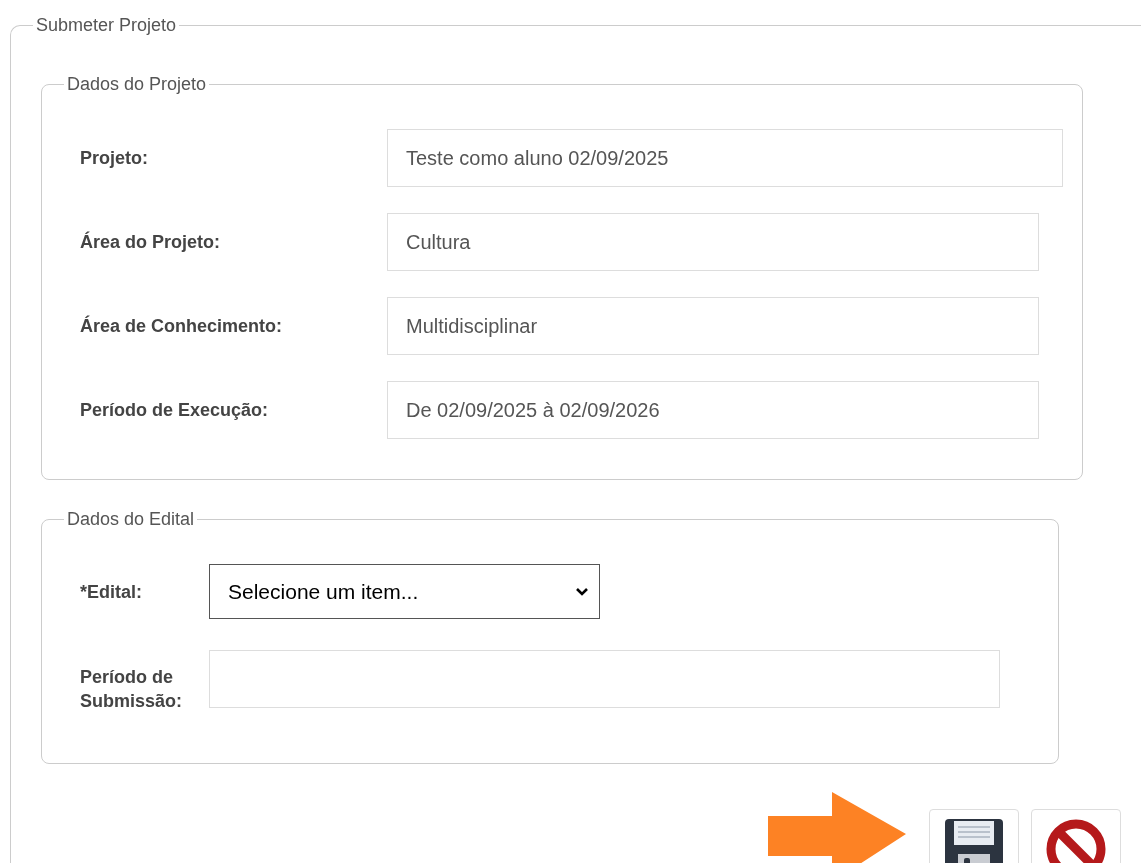 This screenshot has height=863, width=1141. Describe the element at coordinates (137, 84) in the screenshot. I see `panel-title: Dados do Projeto` at that location.